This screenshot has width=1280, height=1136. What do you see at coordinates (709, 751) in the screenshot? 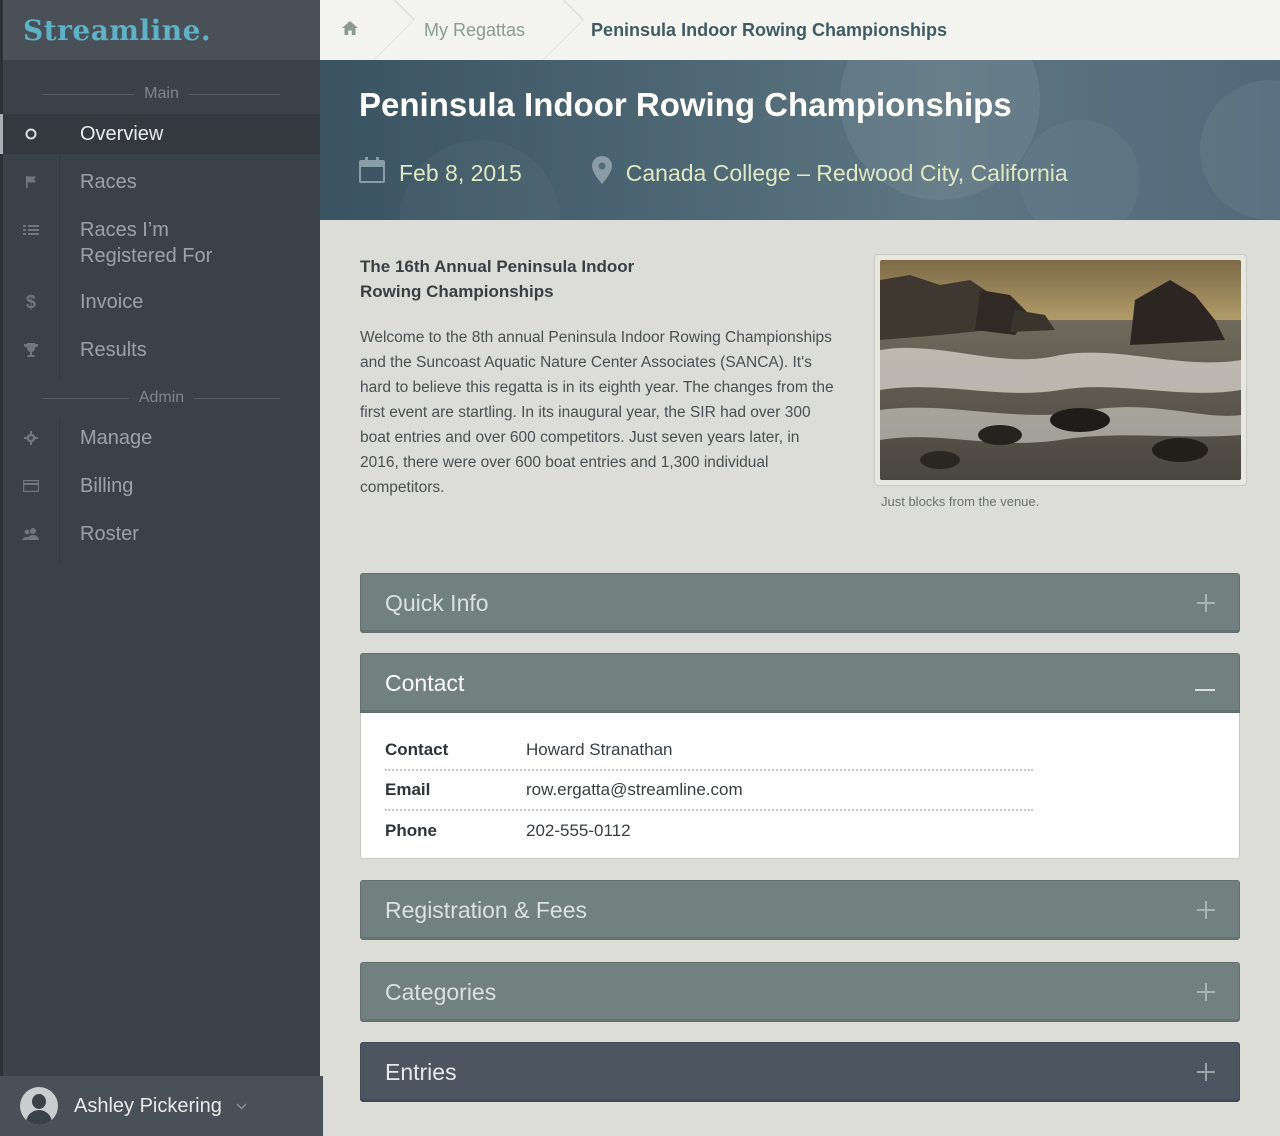
I see `contact-row: Contact Howard Stranathan` at bounding box center [709, 751].